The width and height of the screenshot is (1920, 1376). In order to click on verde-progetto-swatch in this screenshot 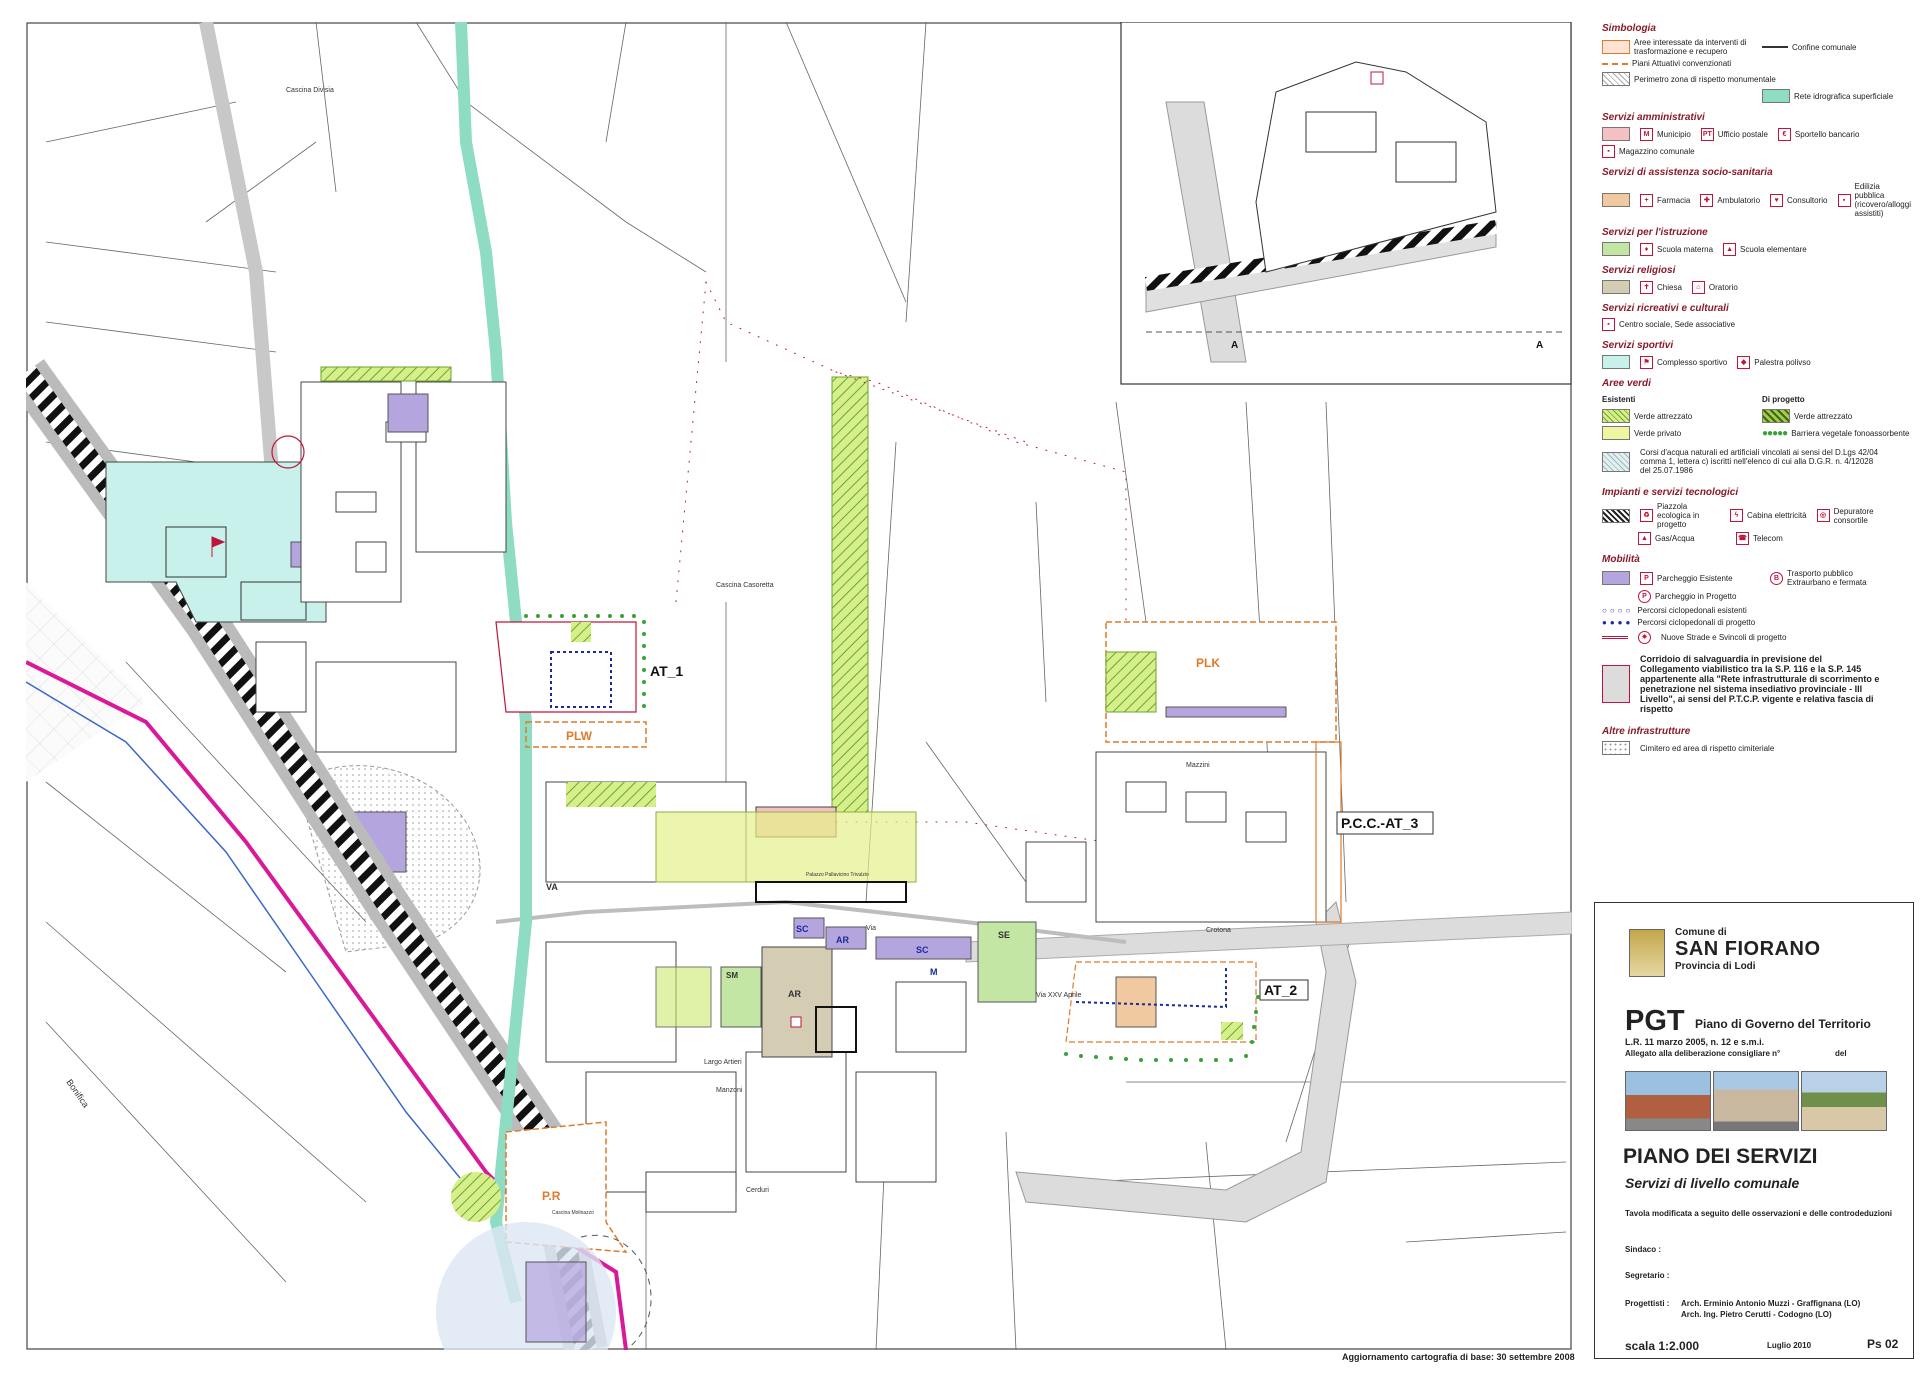, I will do `click(1776, 416)`.